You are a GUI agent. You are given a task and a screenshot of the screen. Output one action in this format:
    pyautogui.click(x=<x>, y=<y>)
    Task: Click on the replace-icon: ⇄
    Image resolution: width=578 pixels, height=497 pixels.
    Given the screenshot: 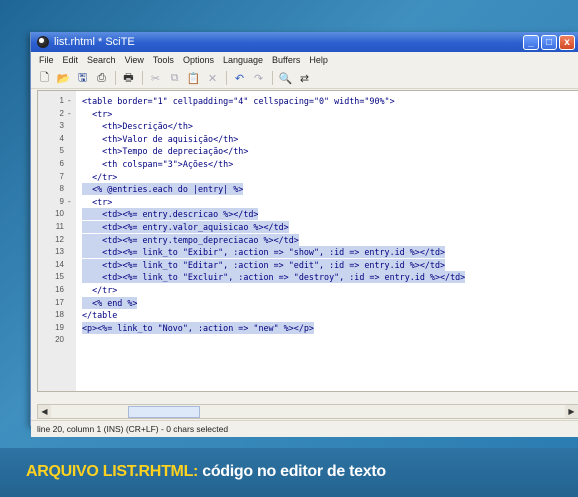 What is the action you would take?
    pyautogui.click(x=304, y=78)
    